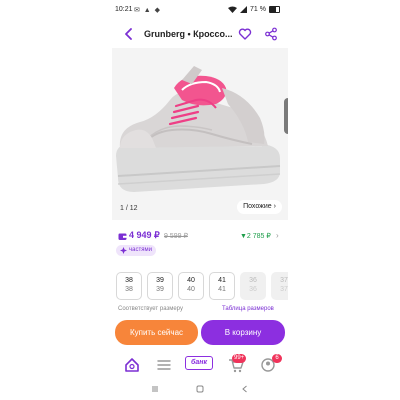 The height and width of the screenshot is (400, 400). What do you see at coordinates (148, 10) in the screenshot?
I see `notification-icons: ✉ ▲ ◆` at bounding box center [148, 10].